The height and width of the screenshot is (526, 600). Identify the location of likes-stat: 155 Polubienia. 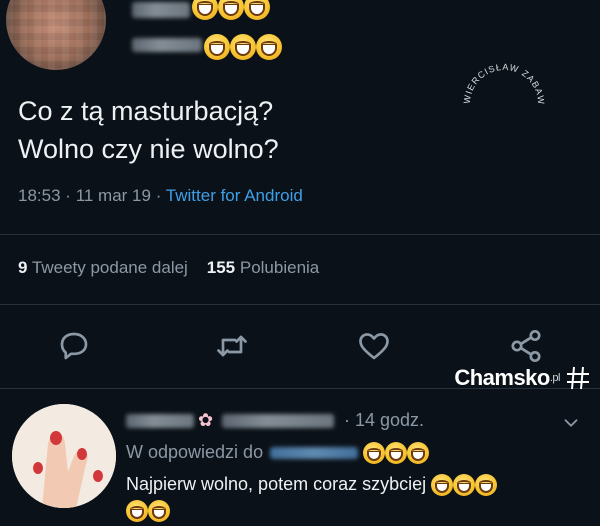
(263, 267).